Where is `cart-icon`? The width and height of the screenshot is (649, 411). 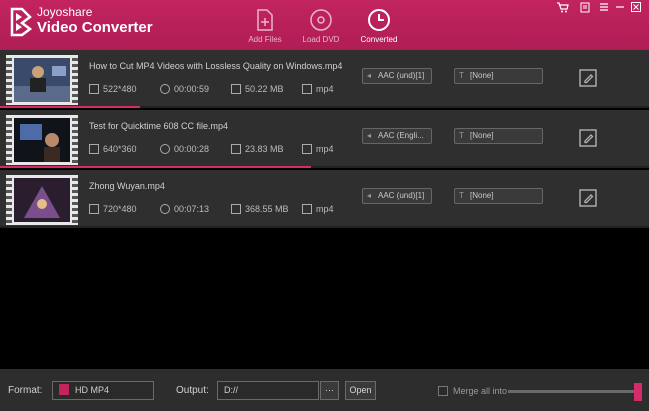
cart-icon is located at coordinates (563, 8).